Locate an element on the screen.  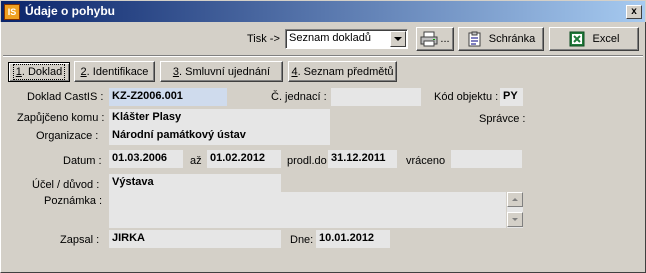
tisk-label: Tisk -> is located at coordinates (263, 39).